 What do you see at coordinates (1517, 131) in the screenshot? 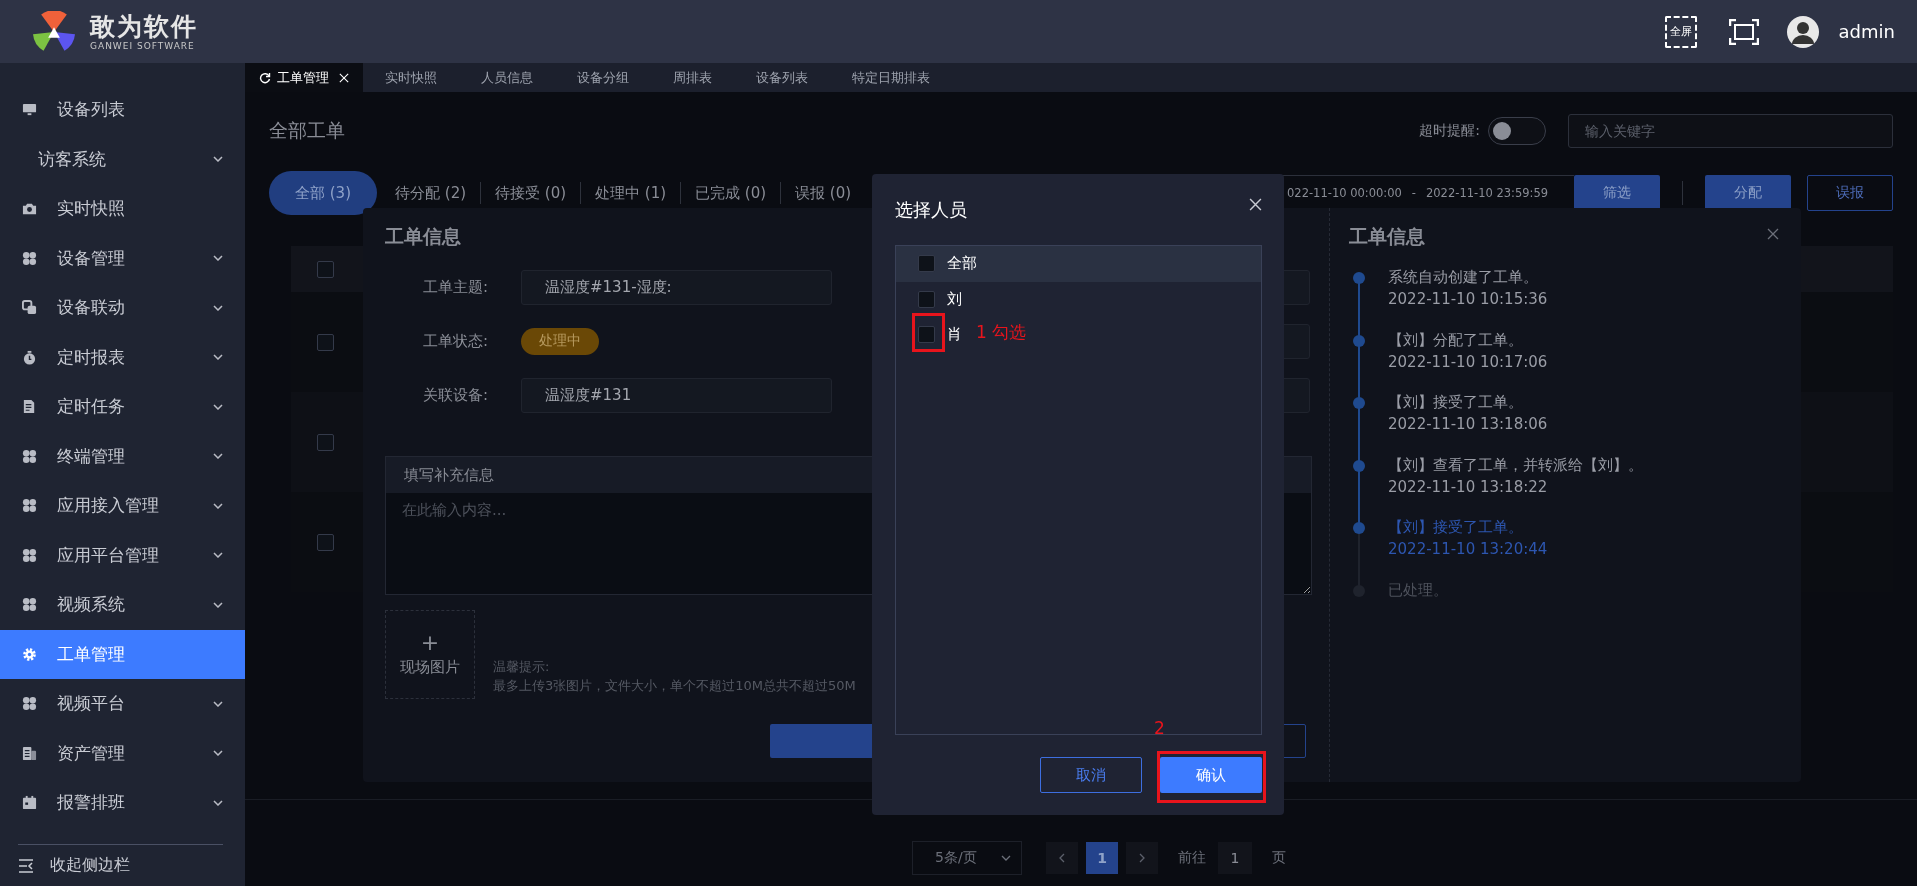
I see `toggle-switch` at bounding box center [1517, 131].